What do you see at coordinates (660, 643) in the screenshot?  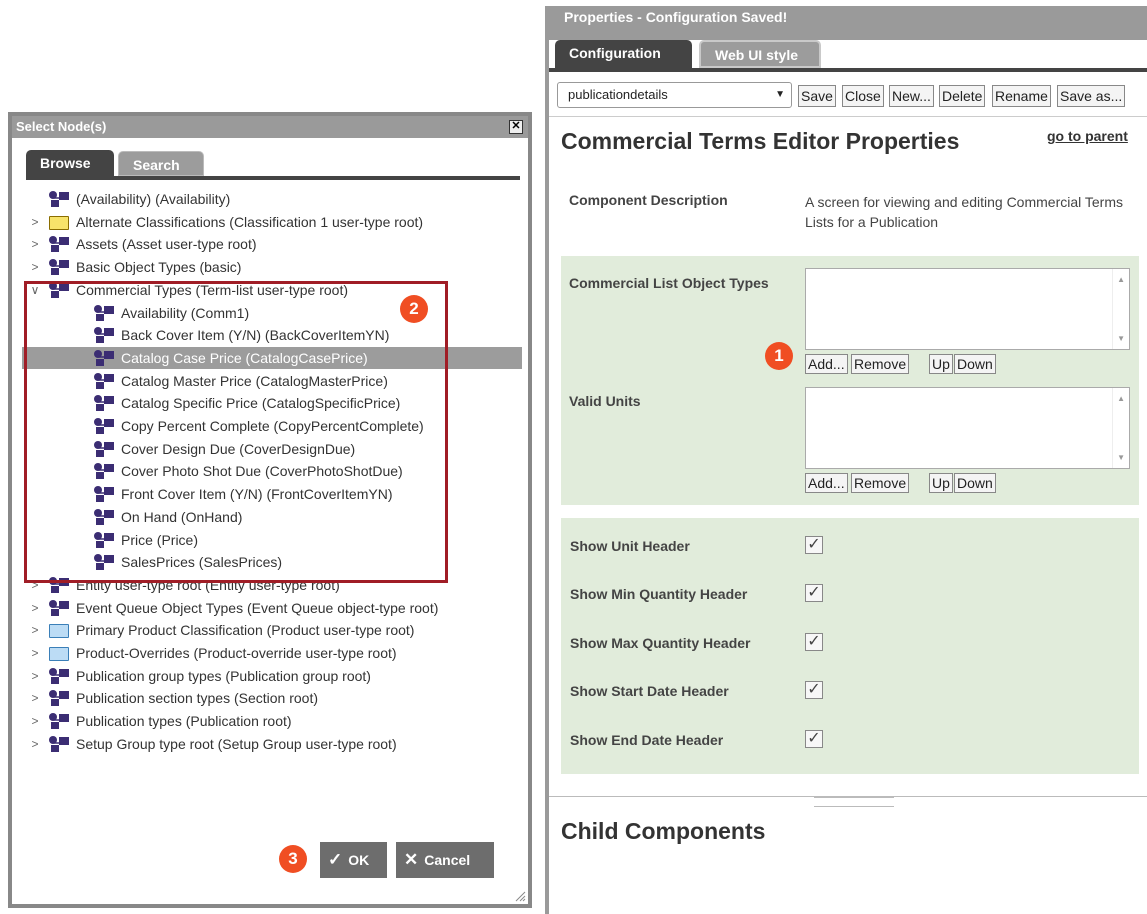 I see `show-max-quantity-header-label: Show Max Quantity Header` at bounding box center [660, 643].